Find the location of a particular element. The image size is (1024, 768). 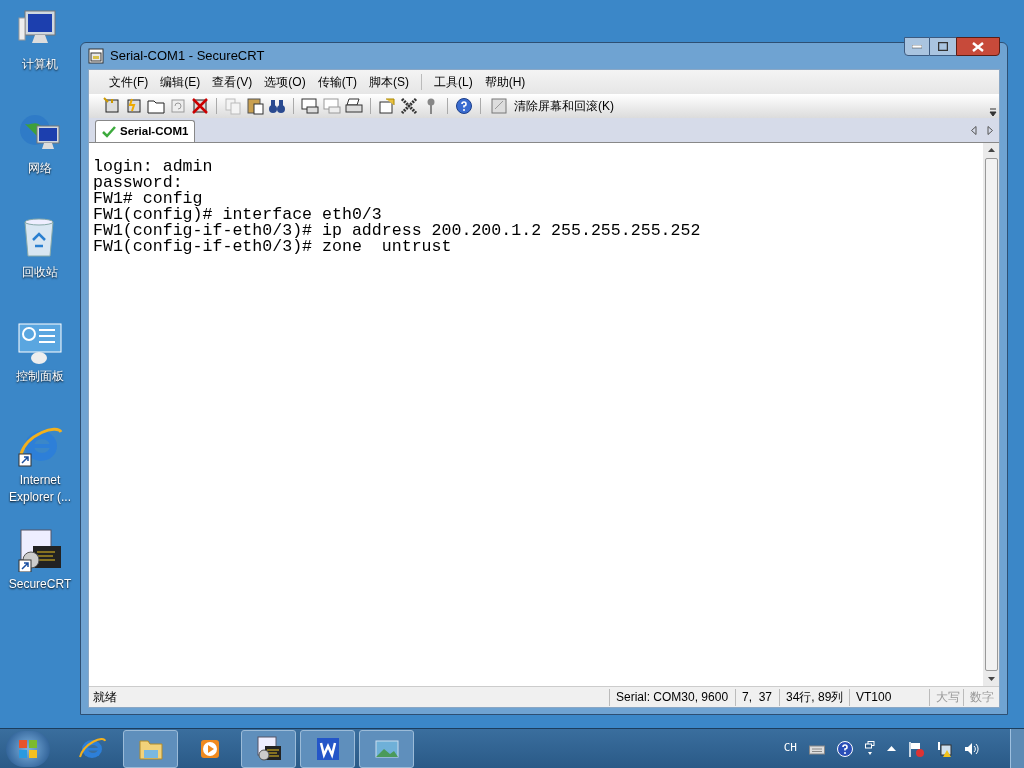

minimize-button is located at coordinates (917, 46).